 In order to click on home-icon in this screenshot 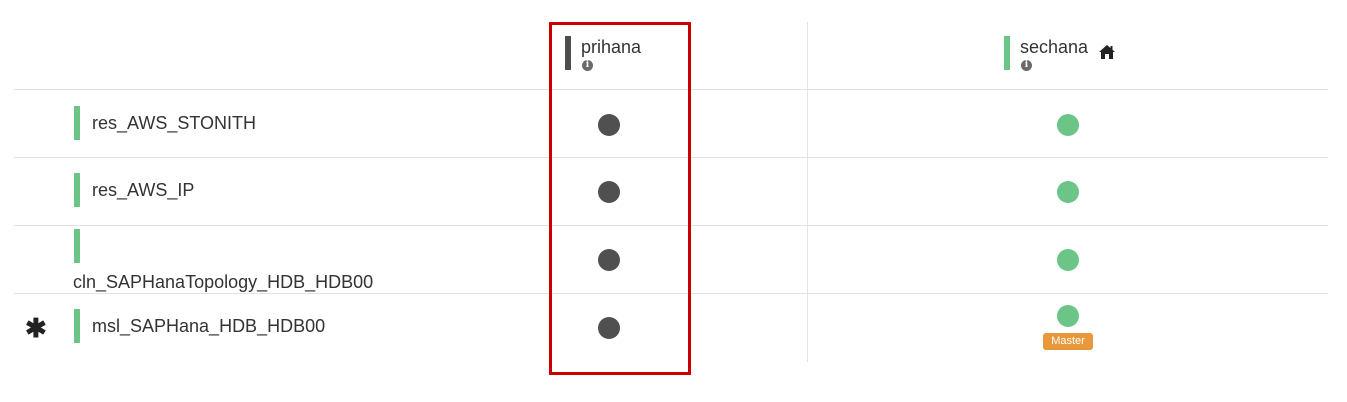, I will do `click(1107, 52)`.